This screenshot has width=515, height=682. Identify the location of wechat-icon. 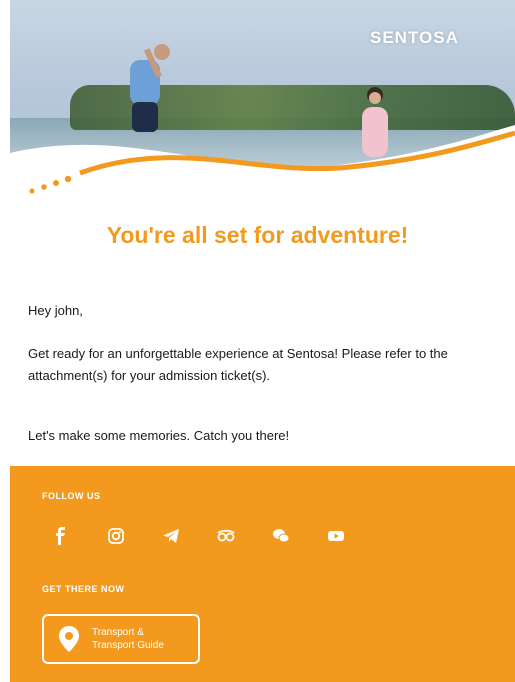
(299, 536).